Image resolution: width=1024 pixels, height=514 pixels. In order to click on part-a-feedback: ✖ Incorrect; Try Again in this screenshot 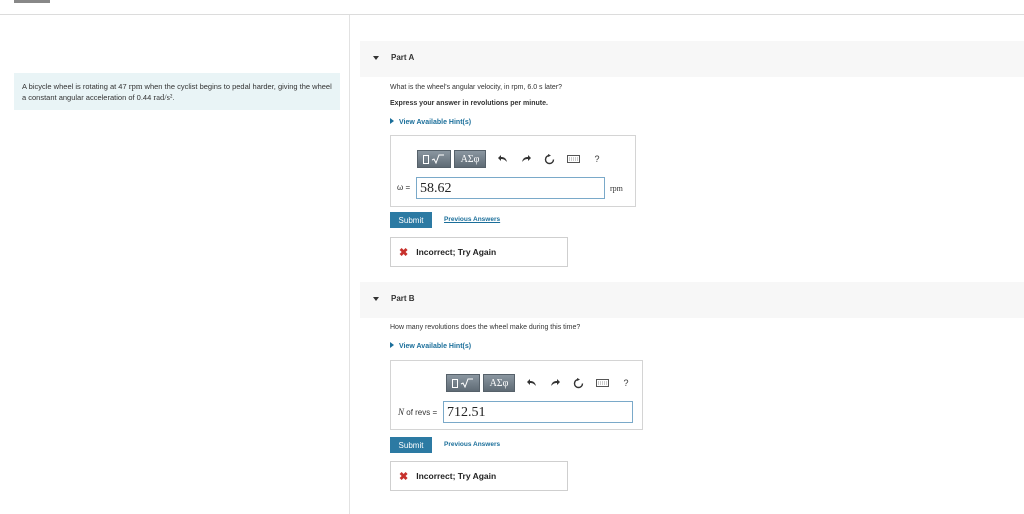, I will do `click(479, 252)`.